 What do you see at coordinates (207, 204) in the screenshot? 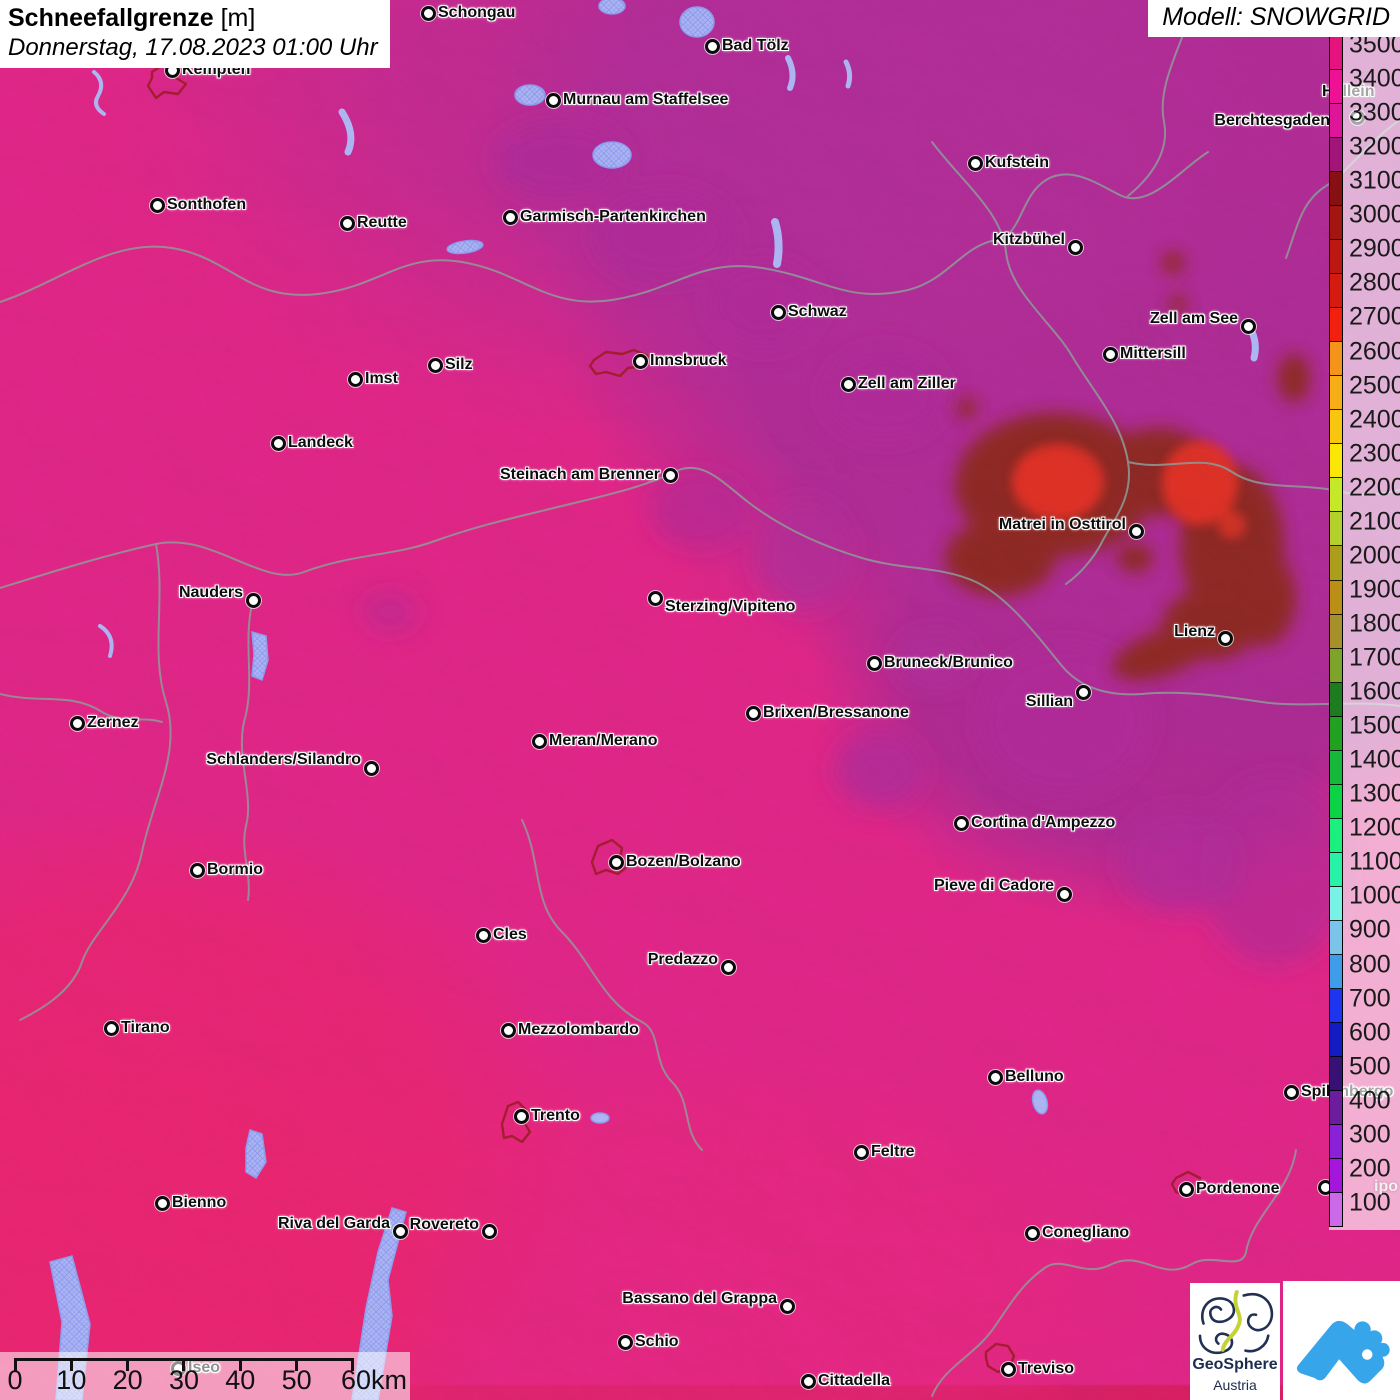
I see `city-label: Sonthofen` at bounding box center [207, 204].